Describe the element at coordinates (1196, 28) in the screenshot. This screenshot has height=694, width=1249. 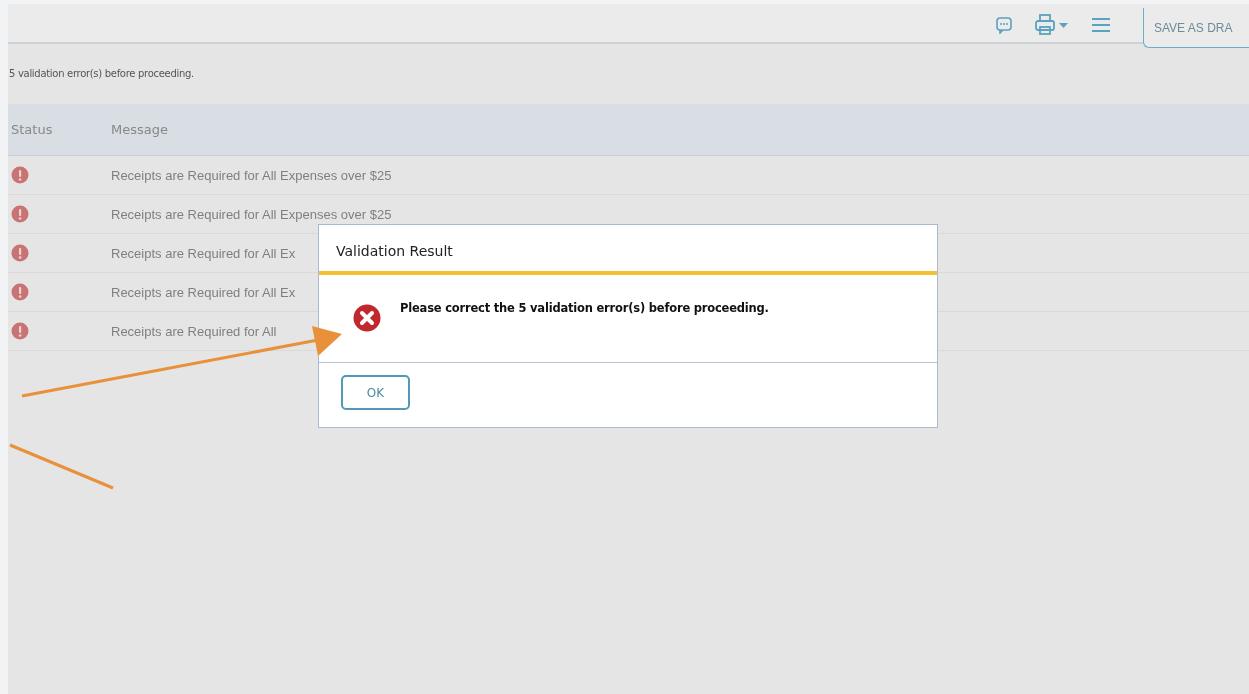
I see `save-as-draft-button: SAVE AS DRA` at that location.